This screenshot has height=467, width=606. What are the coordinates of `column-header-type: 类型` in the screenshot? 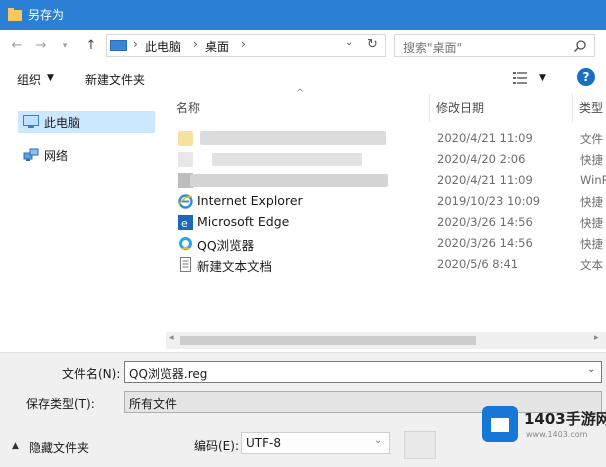 It's located at (591, 107).